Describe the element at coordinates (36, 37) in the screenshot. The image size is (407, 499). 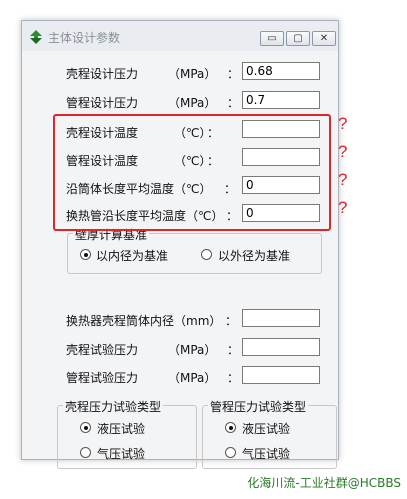
I see `app-icon` at that location.